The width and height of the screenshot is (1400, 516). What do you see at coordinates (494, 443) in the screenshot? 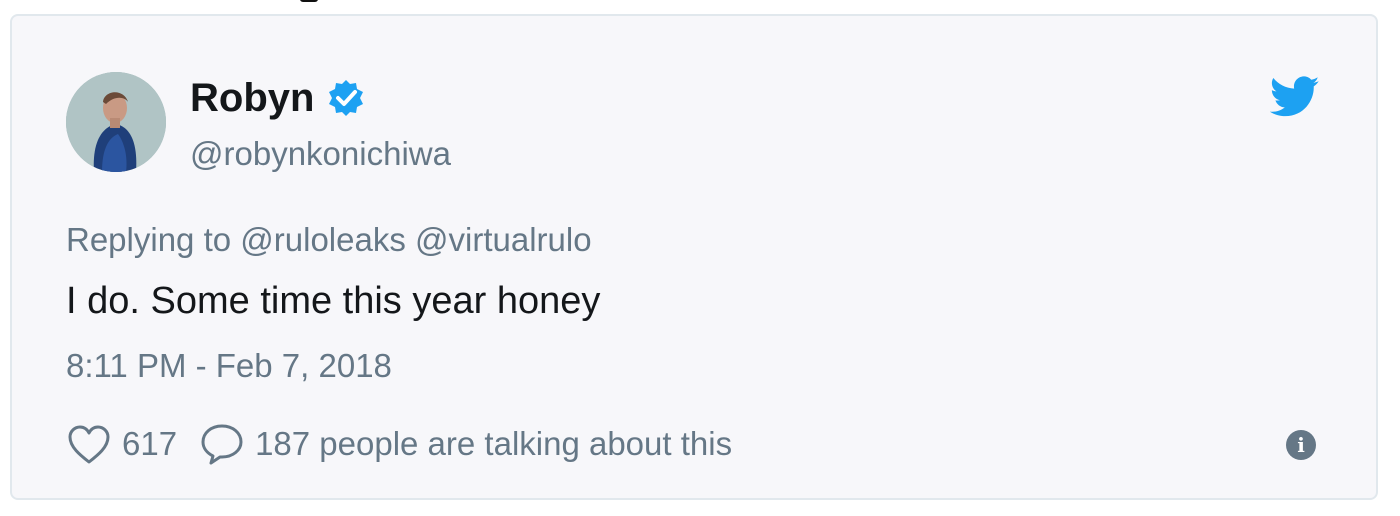
I see `talking-about-text: 187 people are talking about this` at bounding box center [494, 443].